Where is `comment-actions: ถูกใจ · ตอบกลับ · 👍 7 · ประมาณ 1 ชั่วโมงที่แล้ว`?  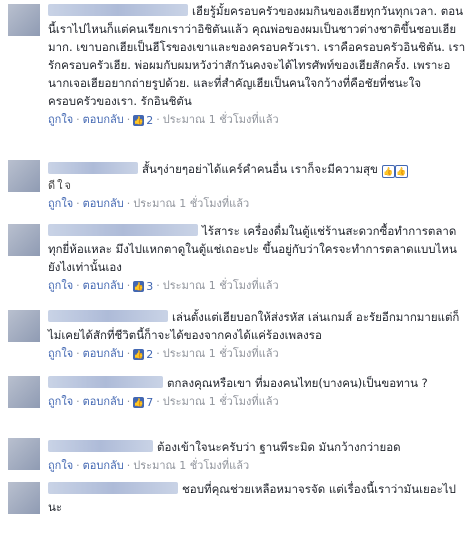
comment-actions: ถูกใจ · ตอบกลับ · 👍 7 · ประมาณ 1 ชั่วโมงที่แล้ว is located at coordinates (163, 402).